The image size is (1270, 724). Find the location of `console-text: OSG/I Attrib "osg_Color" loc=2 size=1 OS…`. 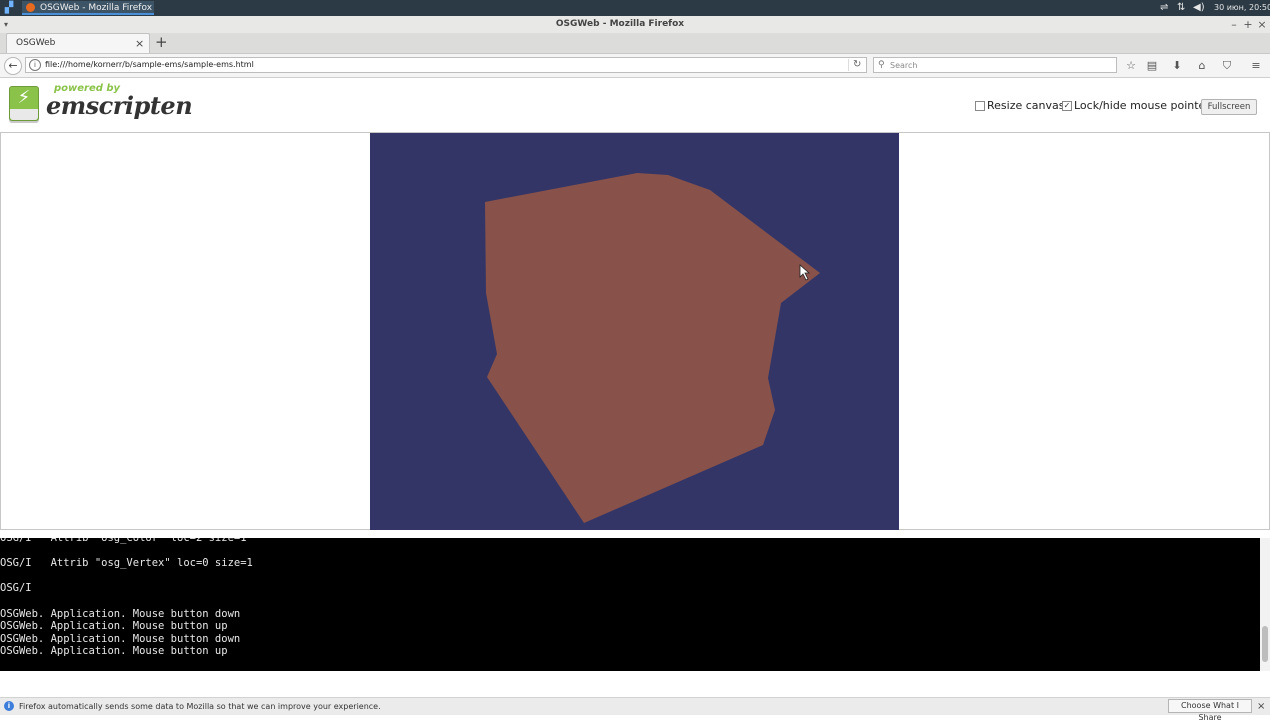

console-text: OSG/I Attrib "osg_Color" loc=2 size=1 OS… is located at coordinates (126, 598).